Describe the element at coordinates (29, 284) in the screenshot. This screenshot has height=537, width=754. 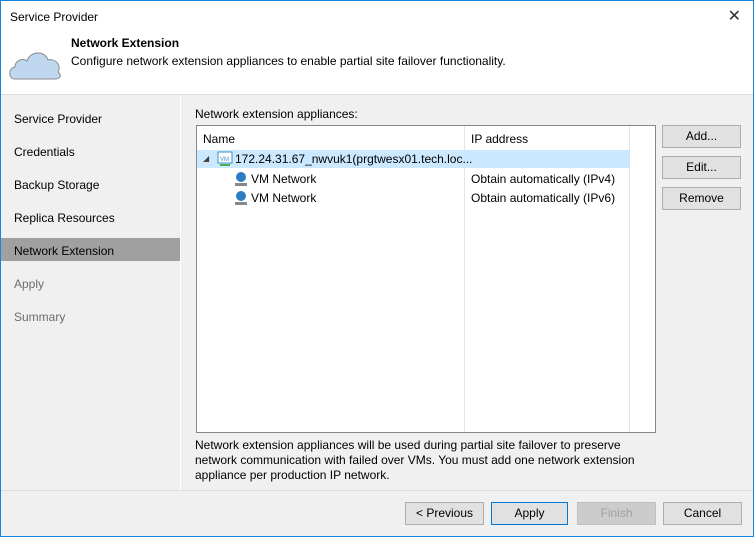
I see `nav-apply: Apply` at that location.